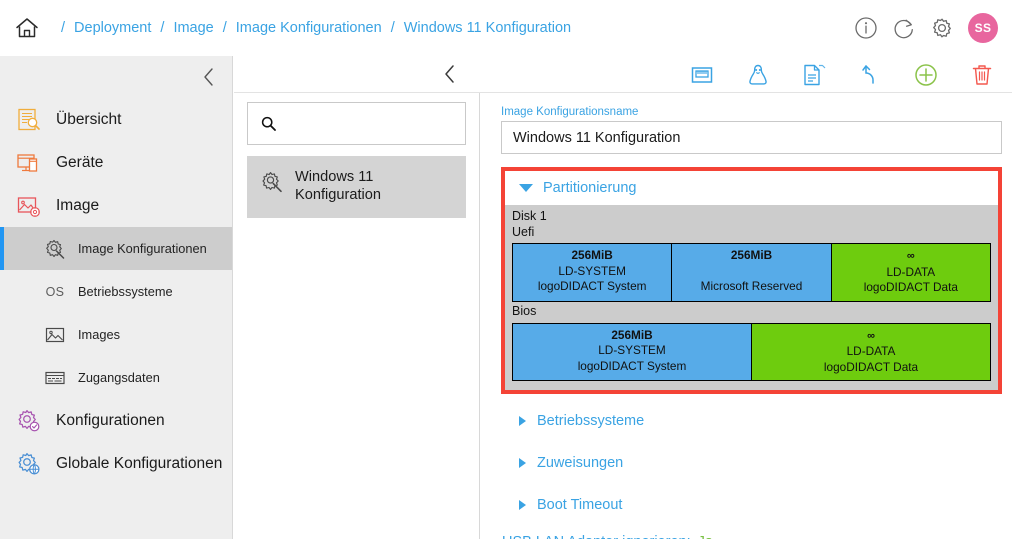 This screenshot has width=1012, height=539. I want to click on overview-icon, so click(29, 120).